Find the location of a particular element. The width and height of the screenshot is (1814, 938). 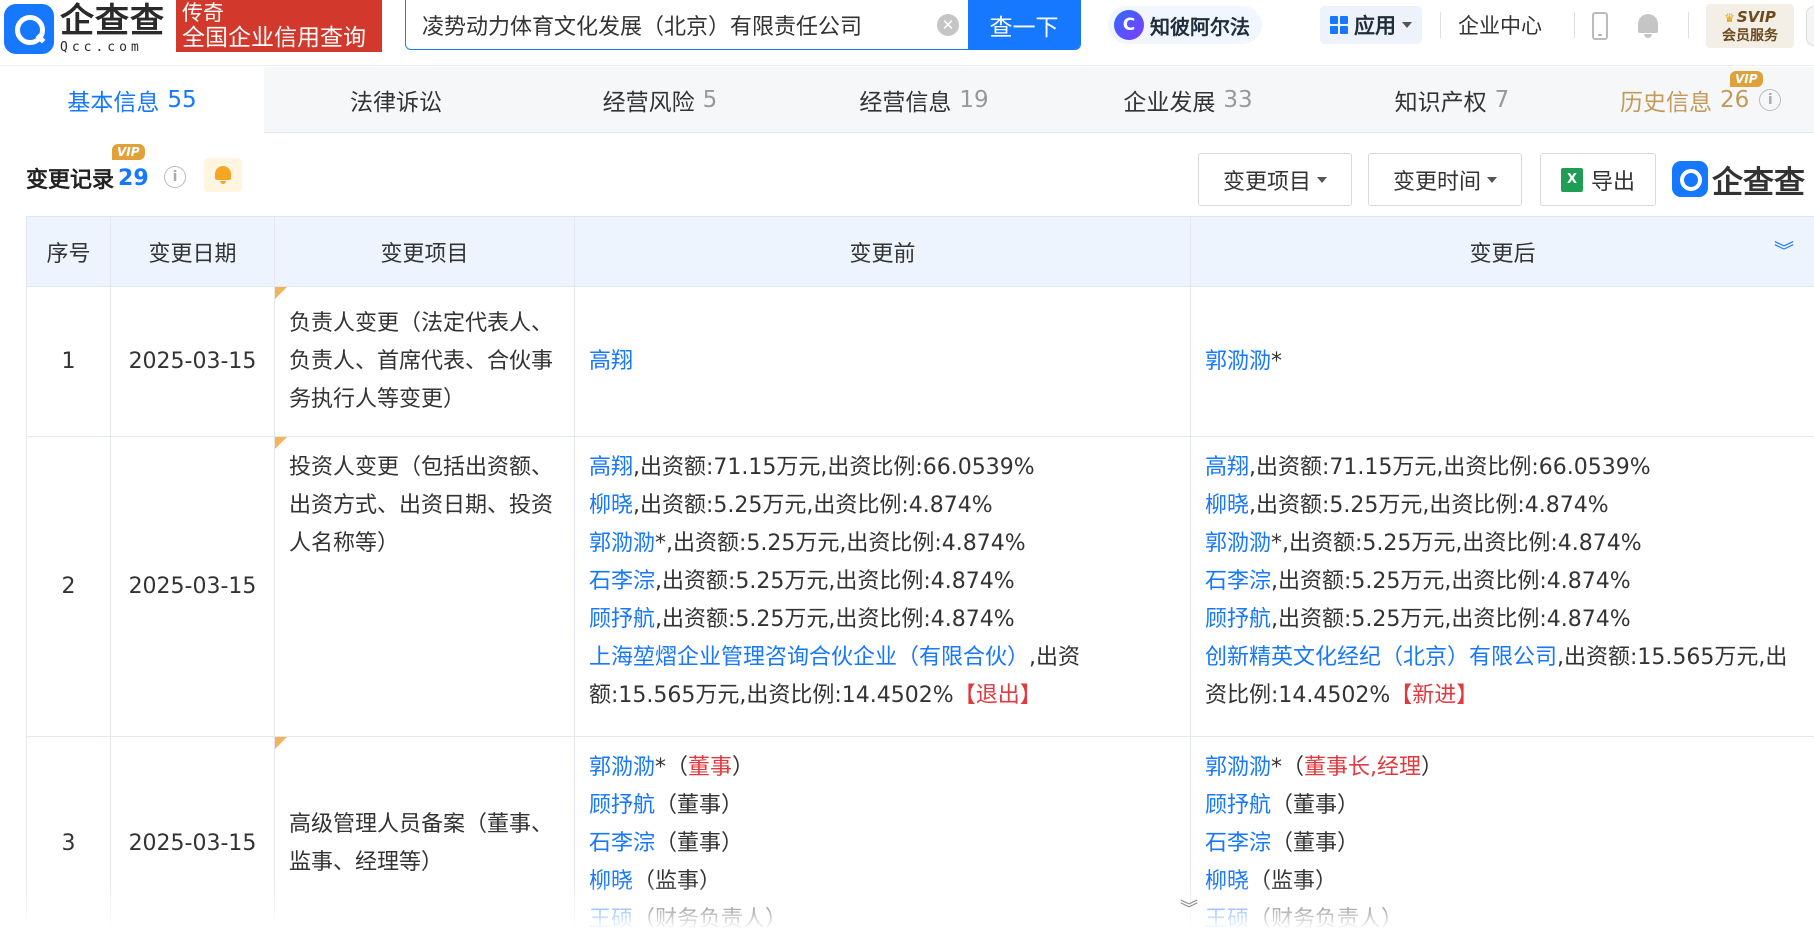

qcc-watermark: 企查查 is located at coordinates (1738, 179).